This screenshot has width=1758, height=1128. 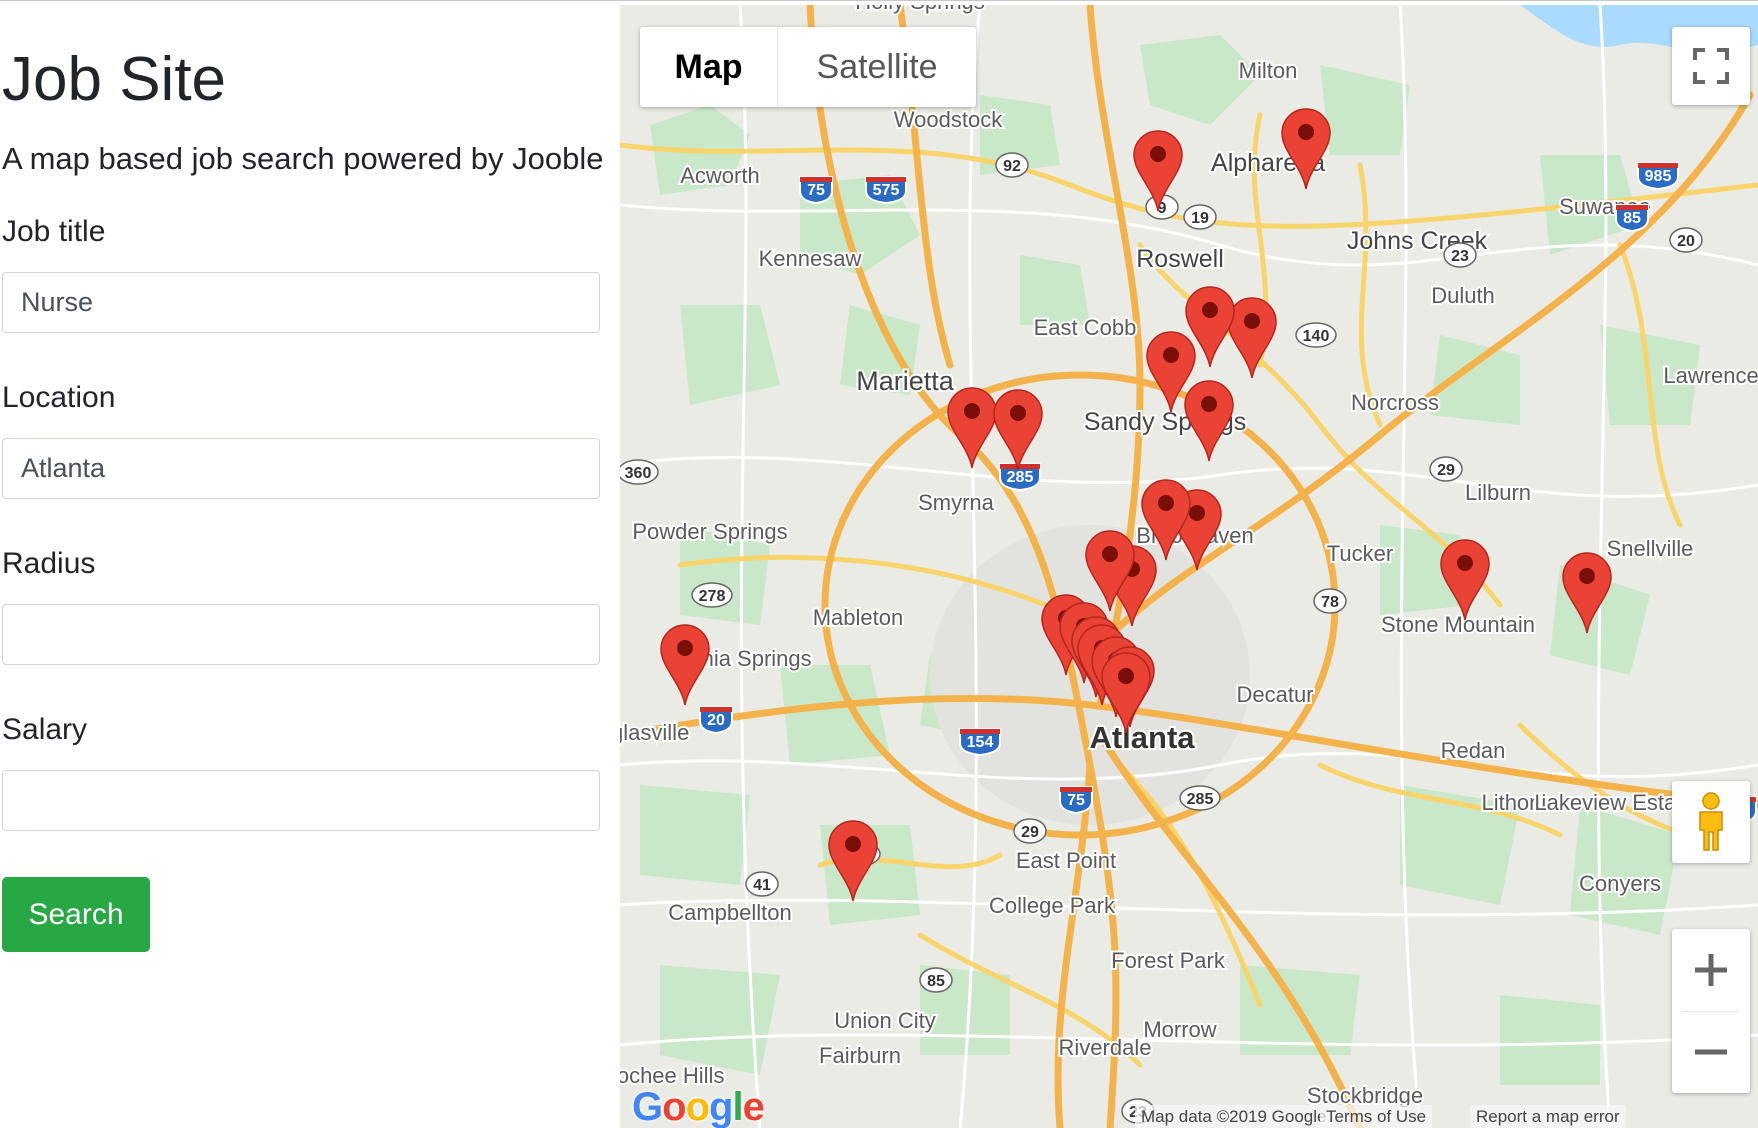 What do you see at coordinates (698, 1107) in the screenshot?
I see `google-logo: Google` at bounding box center [698, 1107].